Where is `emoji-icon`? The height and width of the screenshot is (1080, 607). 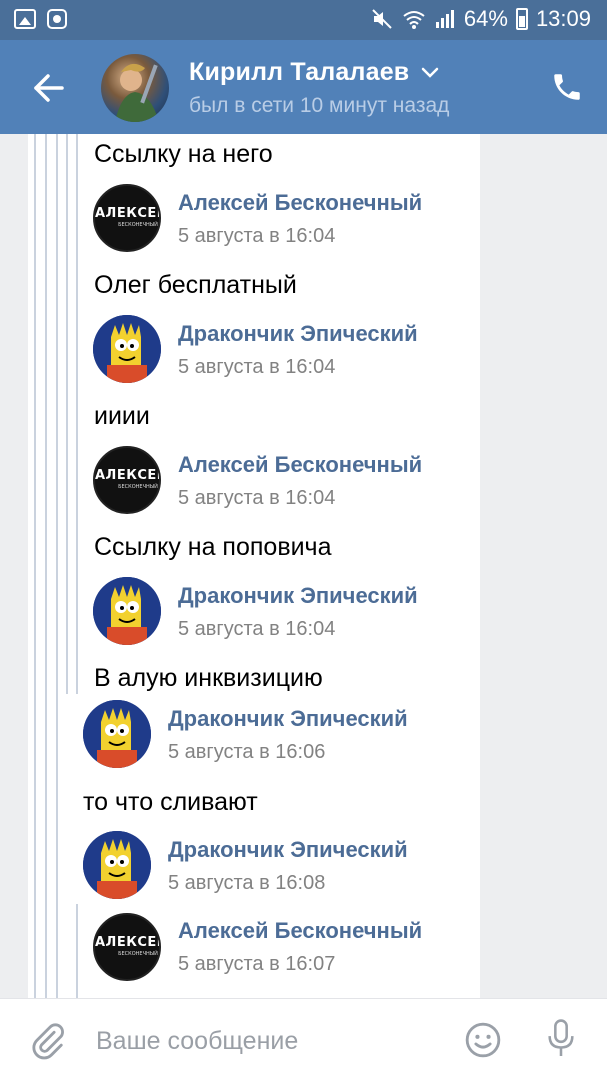 emoji-icon is located at coordinates (483, 1040).